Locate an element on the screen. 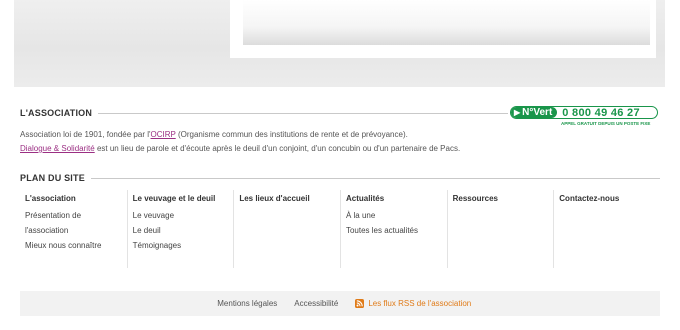 The image size is (680, 330). sitemap-column-contact: Contactez-nous is located at coordinates (606, 229).